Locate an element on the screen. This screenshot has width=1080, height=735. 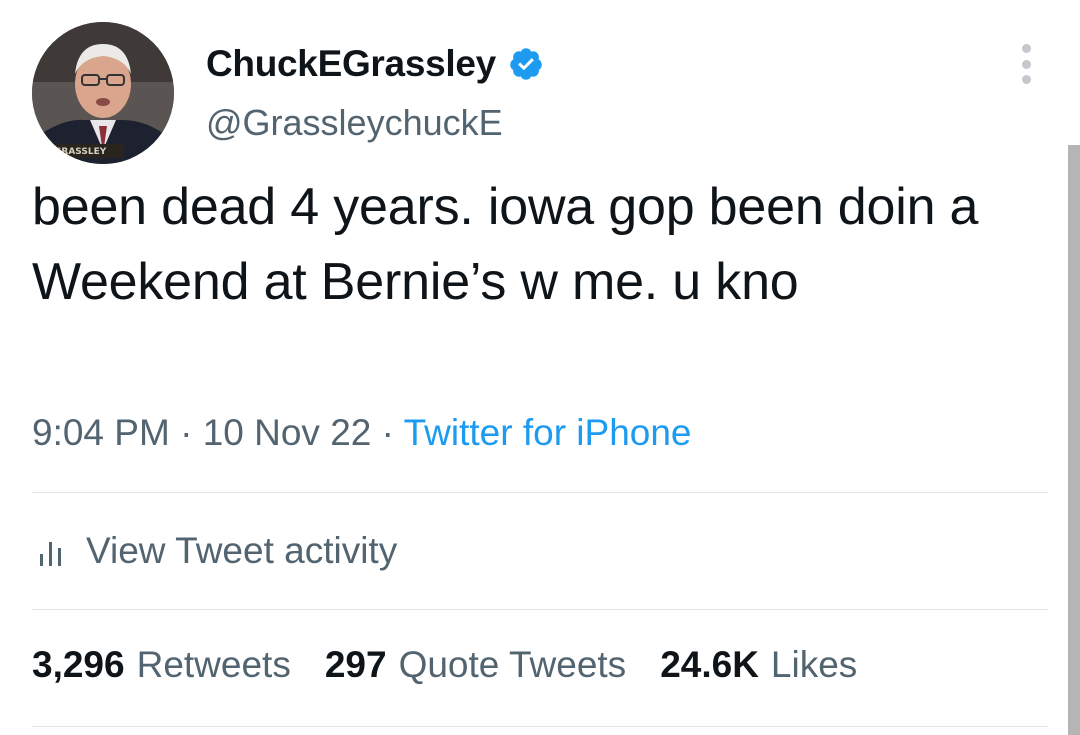
retweets-stat: 3,296 Retweets is located at coordinates (161, 665).